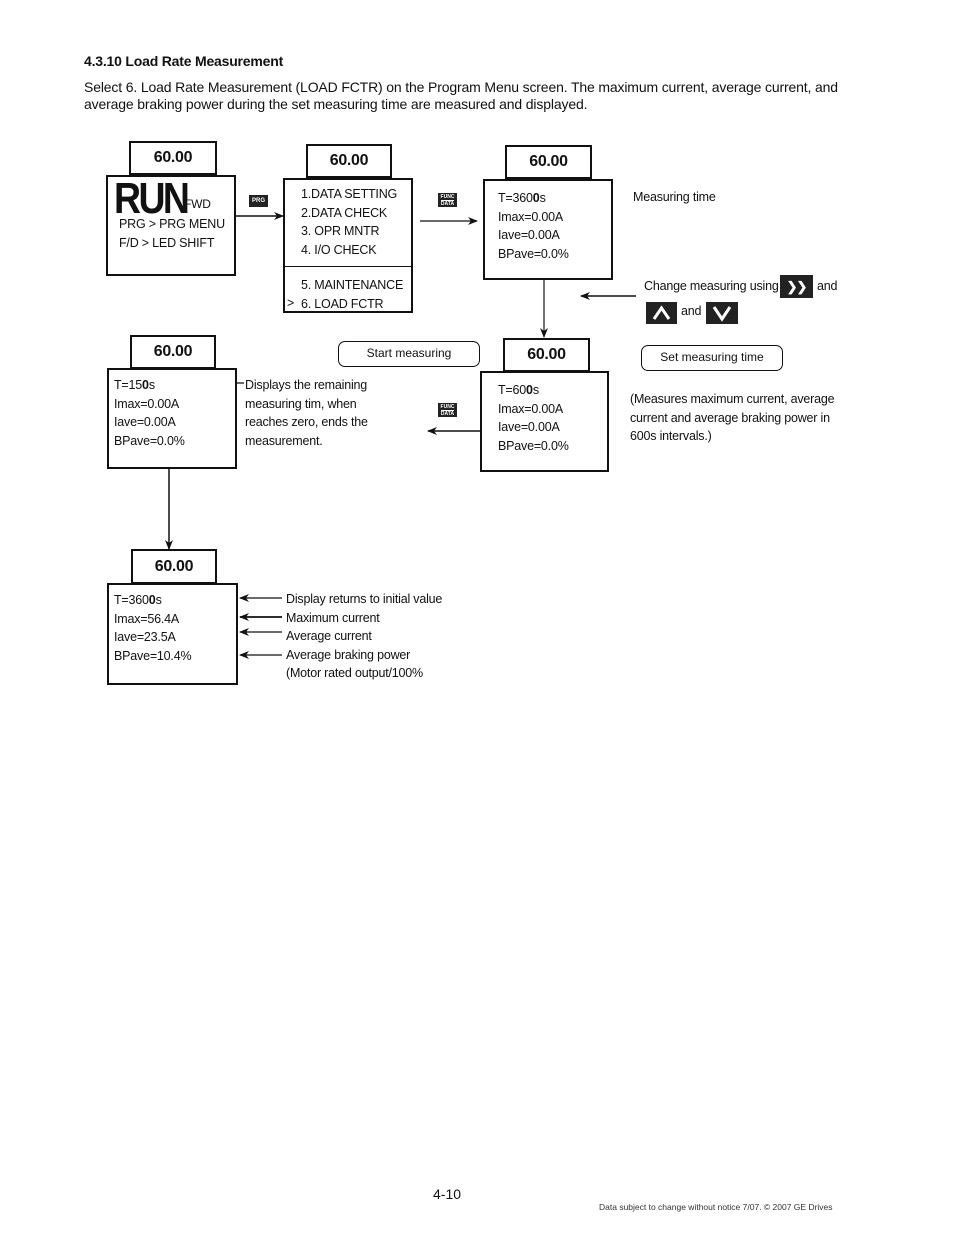 The width and height of the screenshot is (954, 1235). Describe the element at coordinates (546, 355) in the screenshot. I see `settime-freq-display: 60.00` at that location.